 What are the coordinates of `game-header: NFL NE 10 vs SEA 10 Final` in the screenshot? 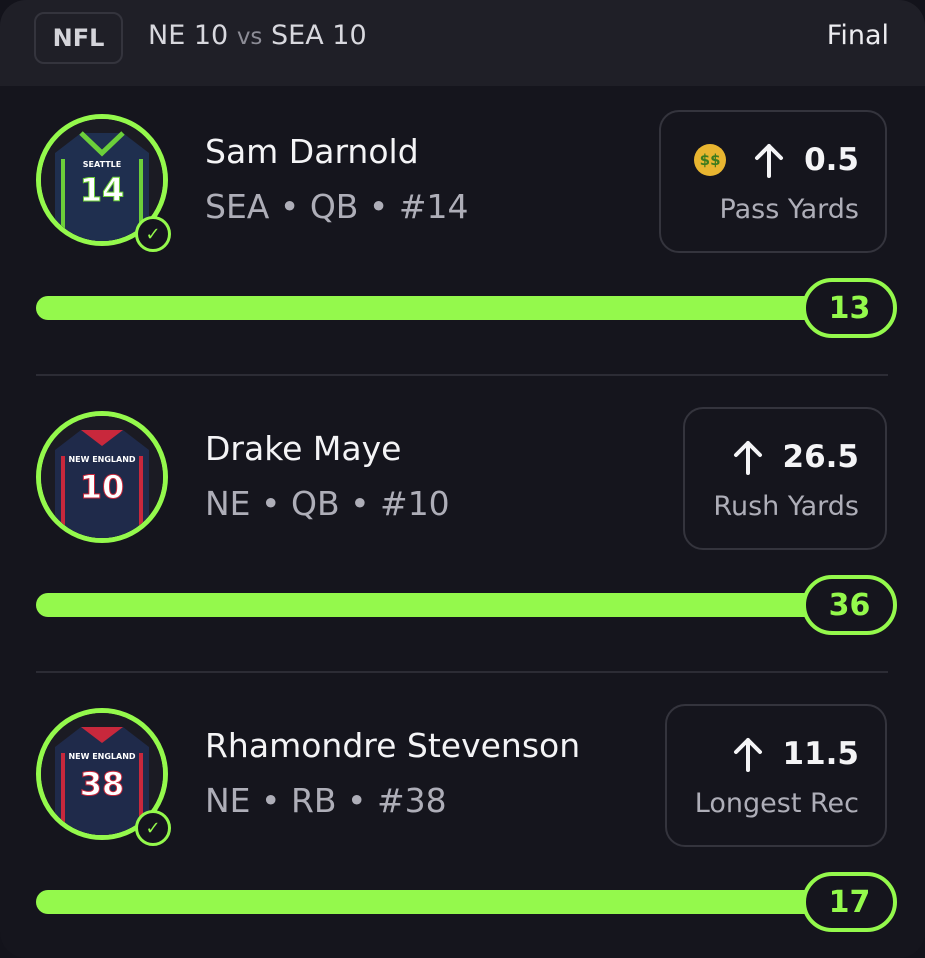 It's located at (462, 43).